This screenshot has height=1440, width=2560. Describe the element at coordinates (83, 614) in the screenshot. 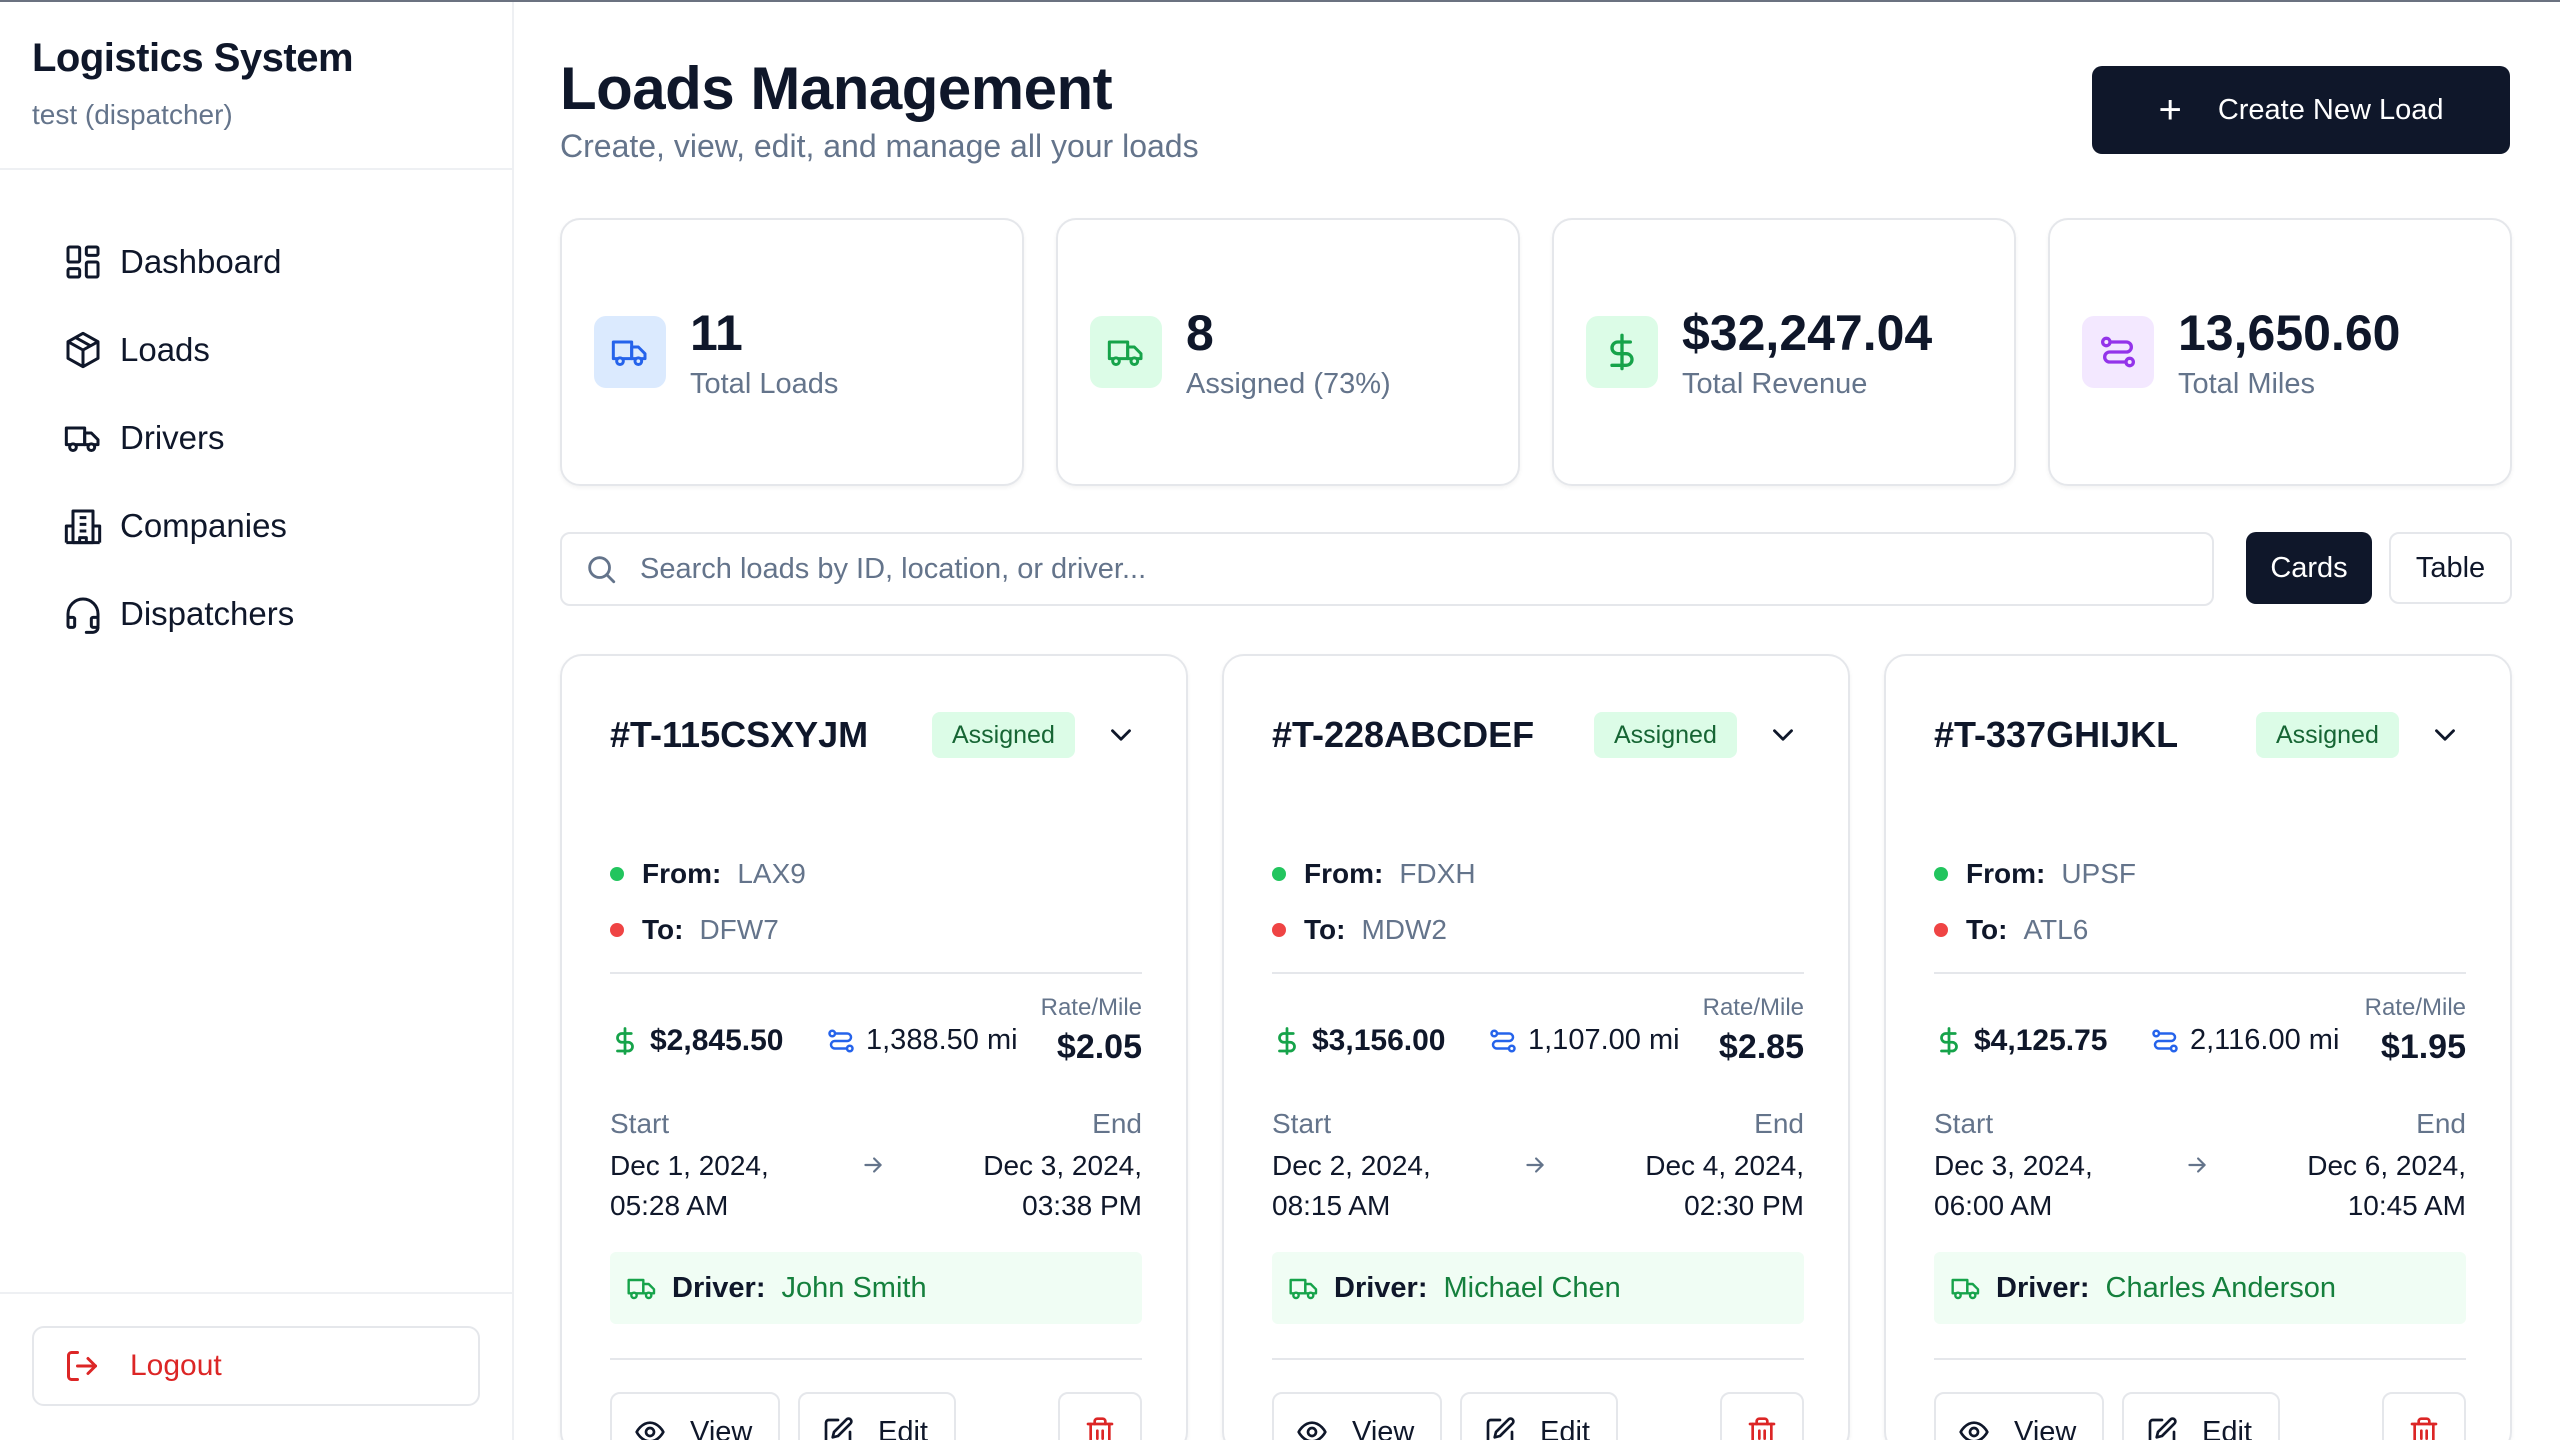

I see `headset-icon` at that location.